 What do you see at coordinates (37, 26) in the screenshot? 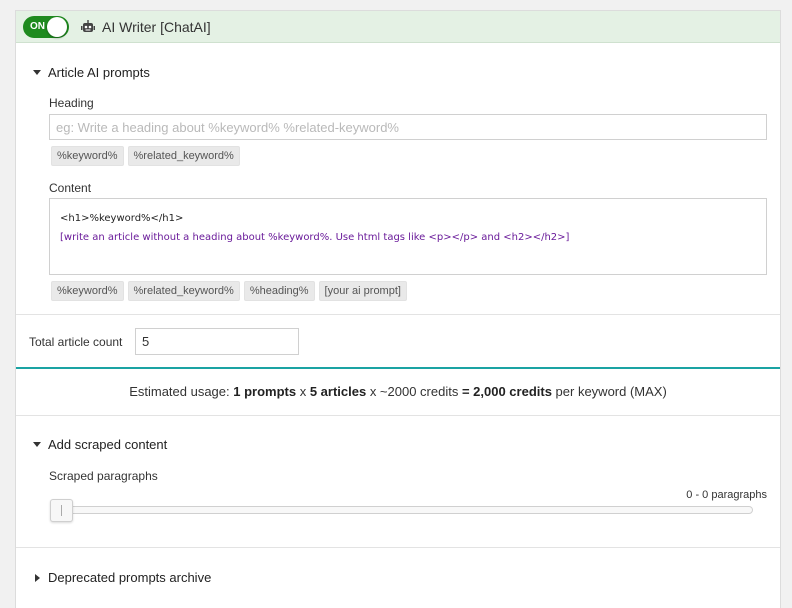
I see `toggle-label: ON` at bounding box center [37, 26].